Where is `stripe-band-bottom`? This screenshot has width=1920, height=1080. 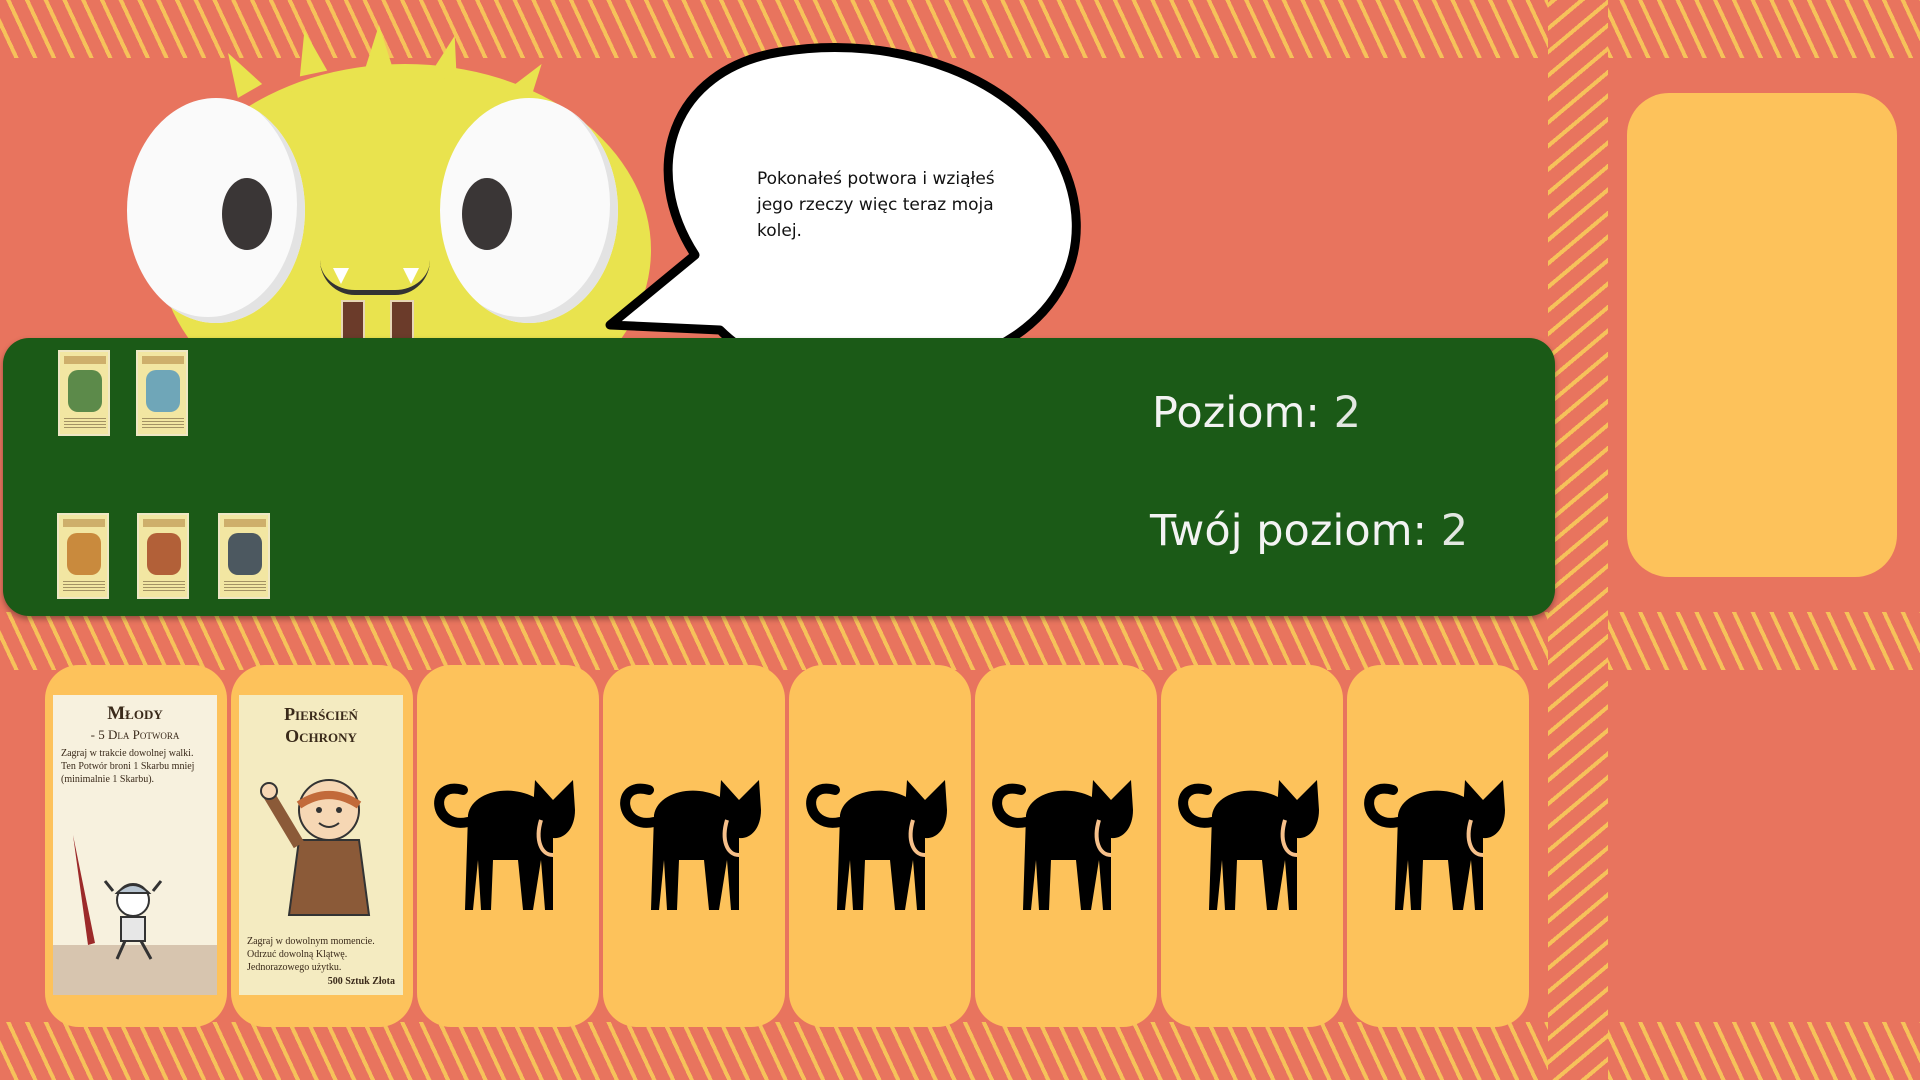 stripe-band-bottom is located at coordinates (960, 1051).